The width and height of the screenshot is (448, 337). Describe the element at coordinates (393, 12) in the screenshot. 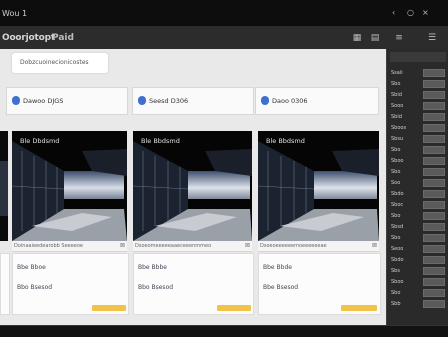

I see `window-back-icon: ‹` at that location.